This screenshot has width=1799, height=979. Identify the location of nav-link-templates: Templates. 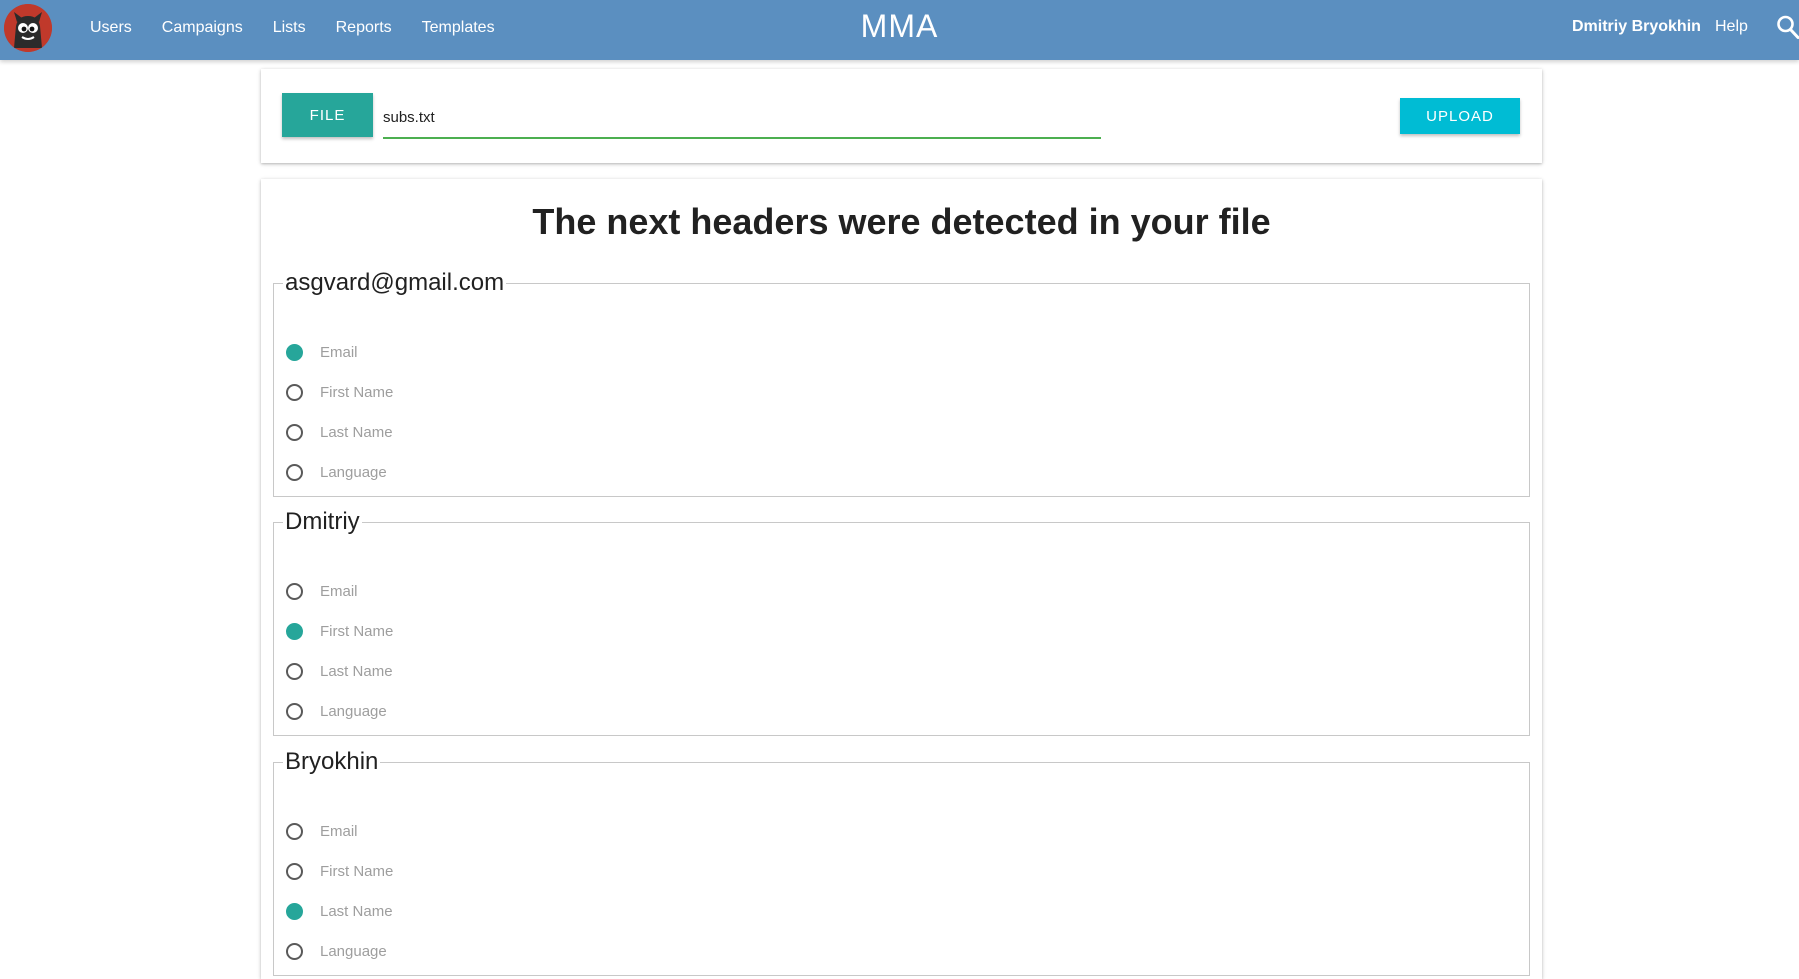
(458, 28).